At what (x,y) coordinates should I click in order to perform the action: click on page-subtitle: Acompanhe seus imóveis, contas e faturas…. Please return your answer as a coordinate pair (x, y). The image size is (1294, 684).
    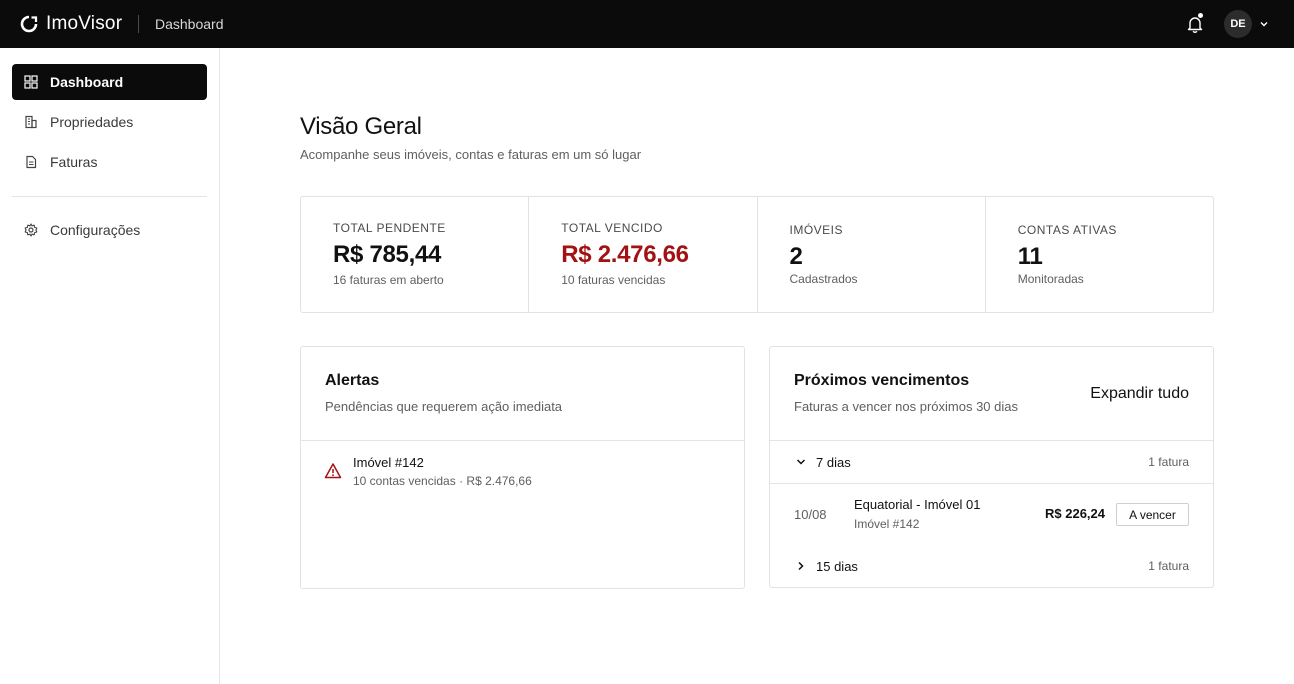
    Looking at the image, I should click on (471, 154).